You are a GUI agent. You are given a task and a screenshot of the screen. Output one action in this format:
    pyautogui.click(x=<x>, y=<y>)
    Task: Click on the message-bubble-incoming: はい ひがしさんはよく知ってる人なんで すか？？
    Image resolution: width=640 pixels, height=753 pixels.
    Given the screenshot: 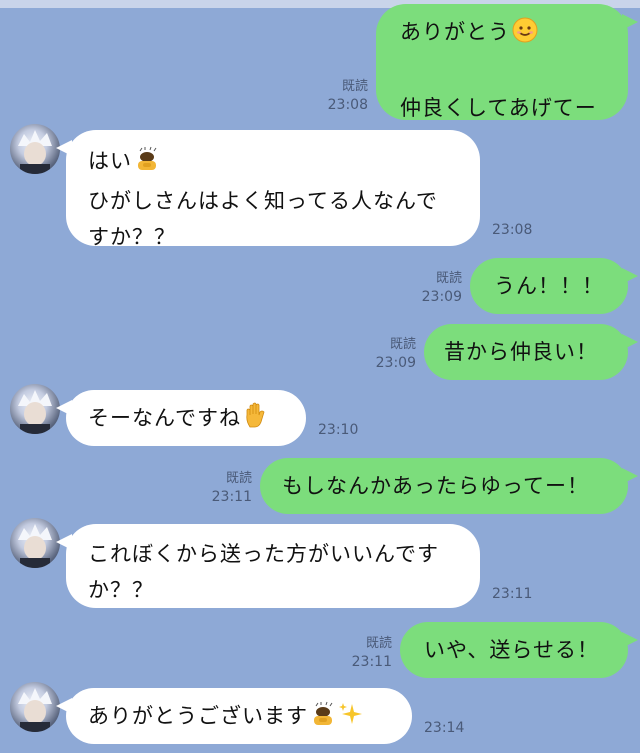 What is the action you would take?
    pyautogui.click(x=268, y=189)
    